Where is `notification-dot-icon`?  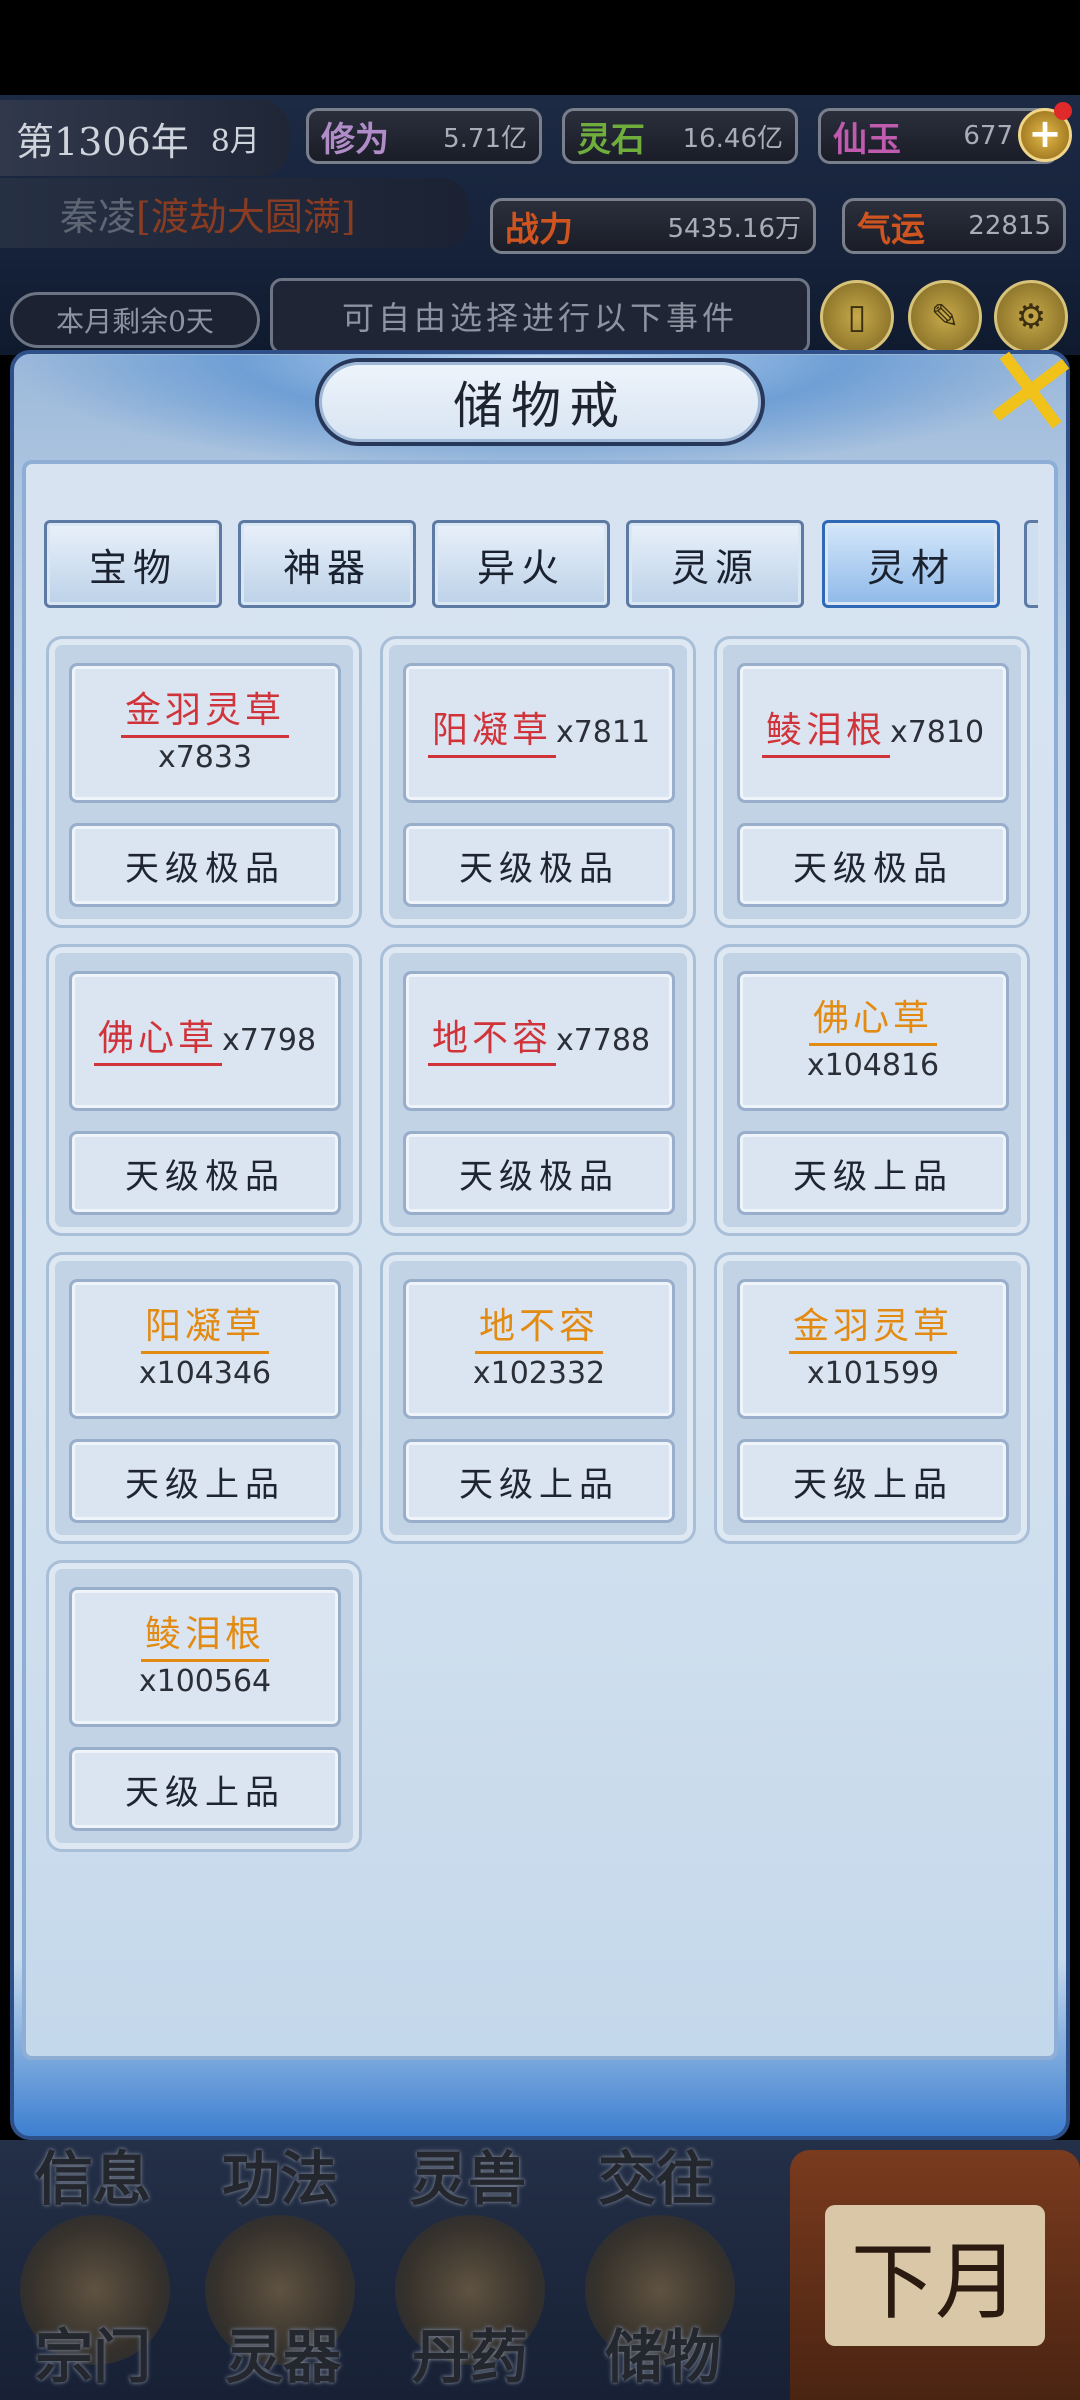
notification-dot-icon is located at coordinates (1063, 111).